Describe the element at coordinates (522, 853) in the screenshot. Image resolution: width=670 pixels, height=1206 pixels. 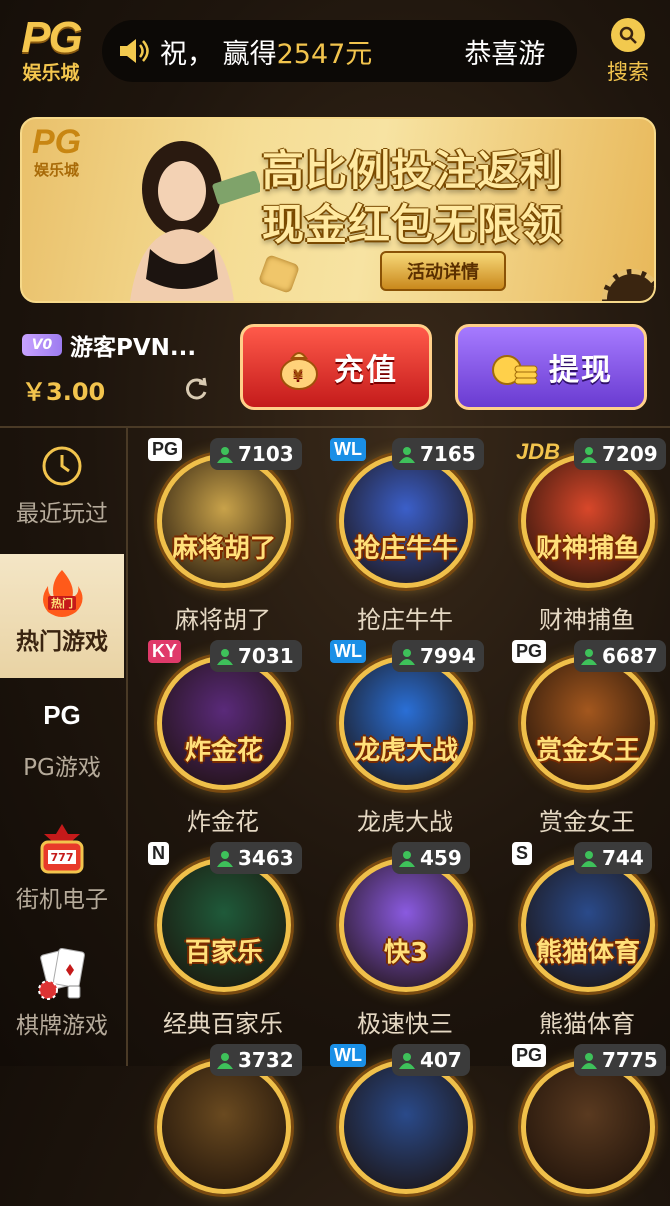
I see `provider-logo: S` at that location.